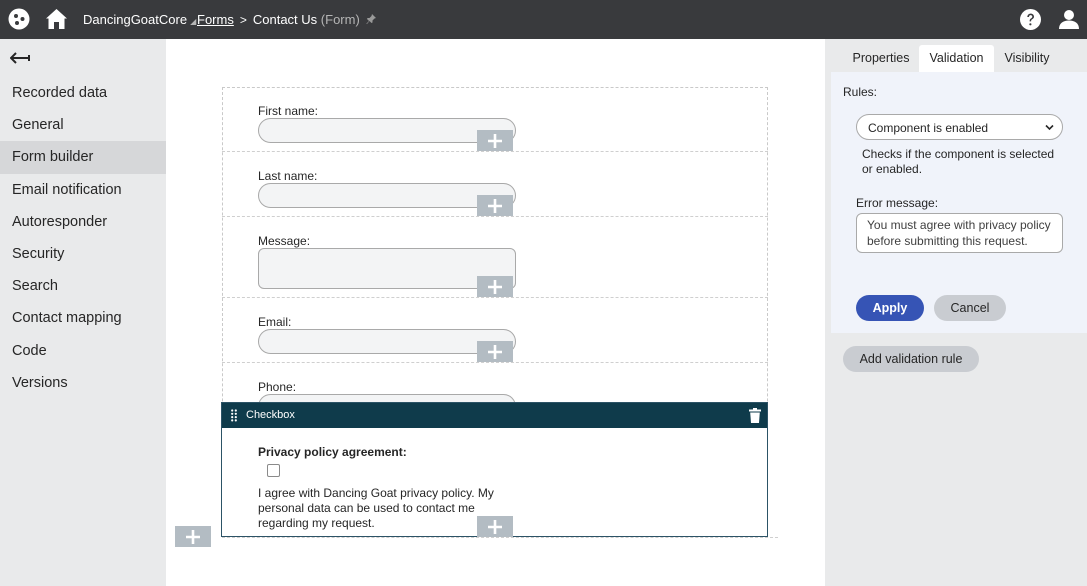 This screenshot has height=586, width=1087. Describe the element at coordinates (83, 125) in the screenshot. I see `sidebar-item-general: General` at that location.